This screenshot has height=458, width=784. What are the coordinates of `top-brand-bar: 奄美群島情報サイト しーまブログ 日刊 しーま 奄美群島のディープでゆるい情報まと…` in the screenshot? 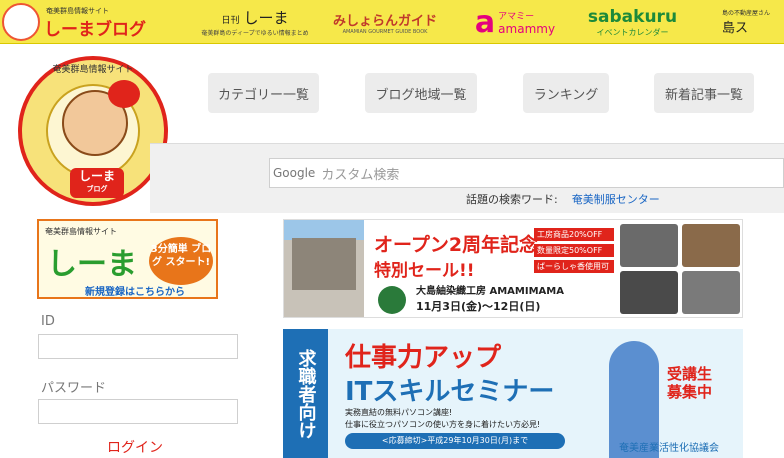 It's located at (392, 22).